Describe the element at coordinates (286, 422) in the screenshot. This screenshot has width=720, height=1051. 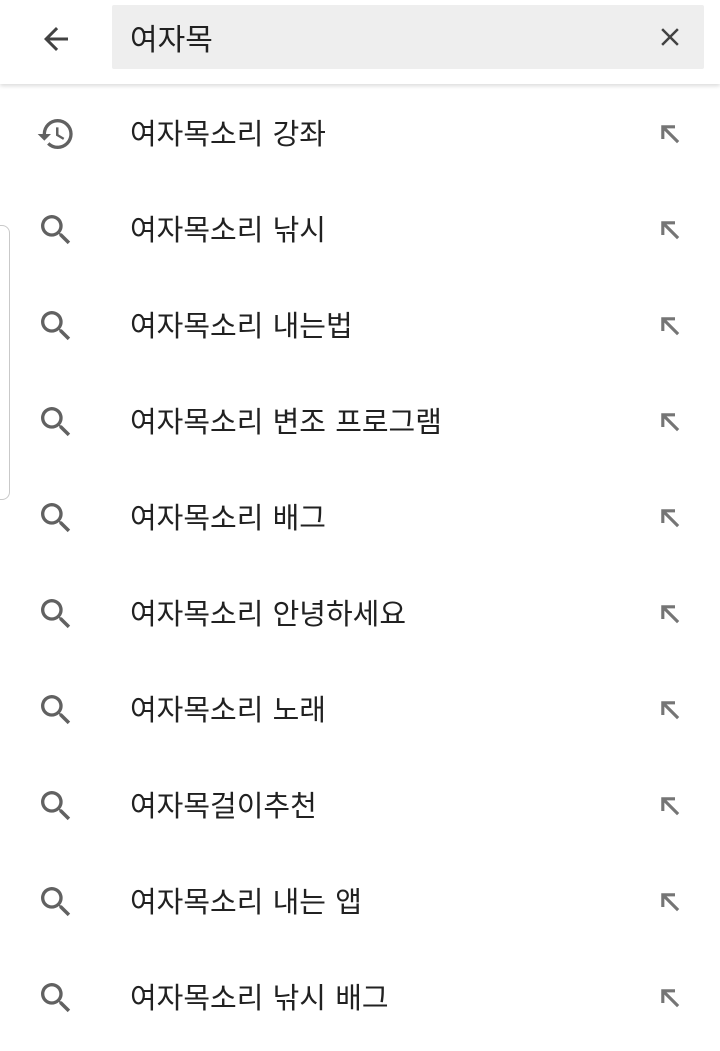
I see `suggestion-text: 여자목소리 변조 프로그램` at that location.